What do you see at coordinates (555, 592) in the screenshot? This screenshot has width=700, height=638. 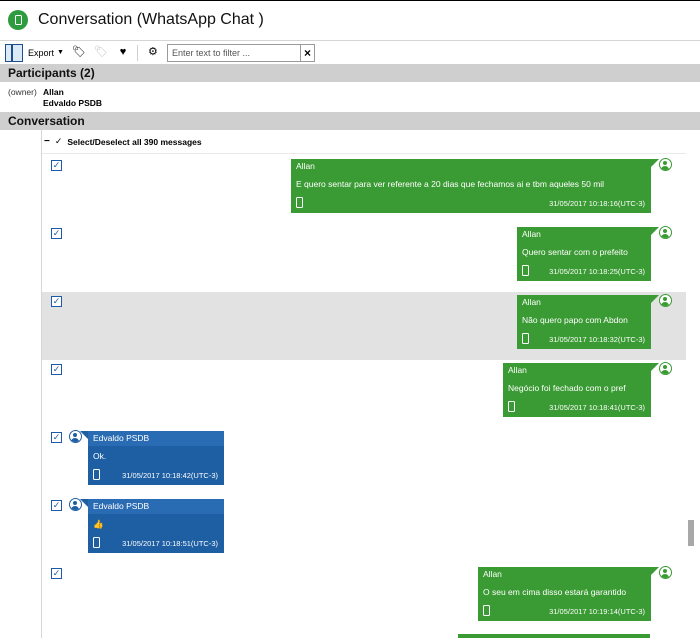 I see `message-text: O seu em cima disso estará garantido` at bounding box center [555, 592].